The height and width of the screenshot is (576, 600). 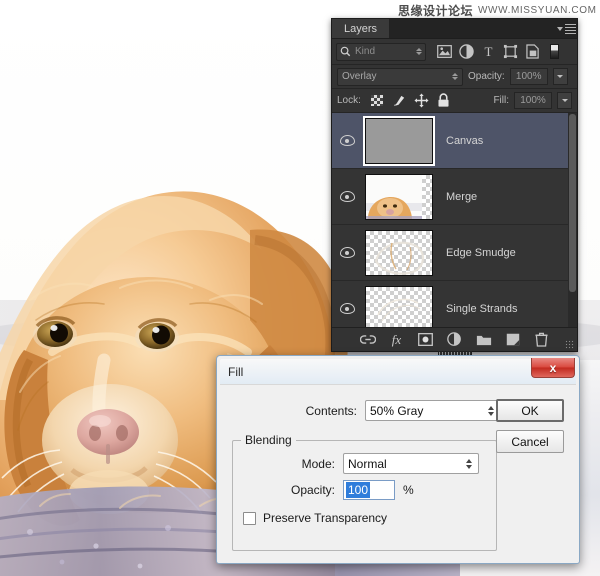 What do you see at coordinates (399, 309) in the screenshot?
I see `thumbnail-strands-art` at bounding box center [399, 309].